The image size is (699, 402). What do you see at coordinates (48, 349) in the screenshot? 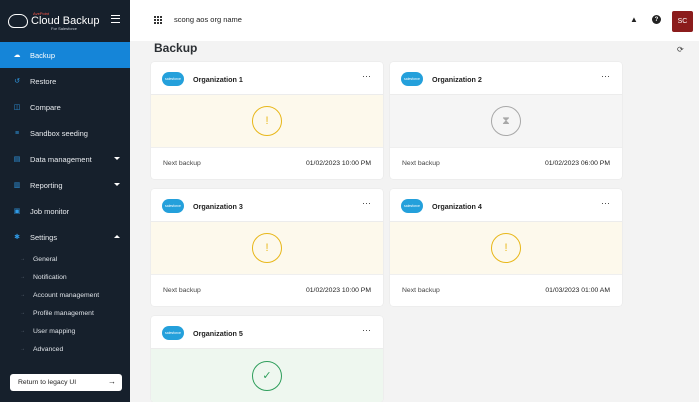
I see `submenu-item-label: Advanced` at bounding box center [48, 349].